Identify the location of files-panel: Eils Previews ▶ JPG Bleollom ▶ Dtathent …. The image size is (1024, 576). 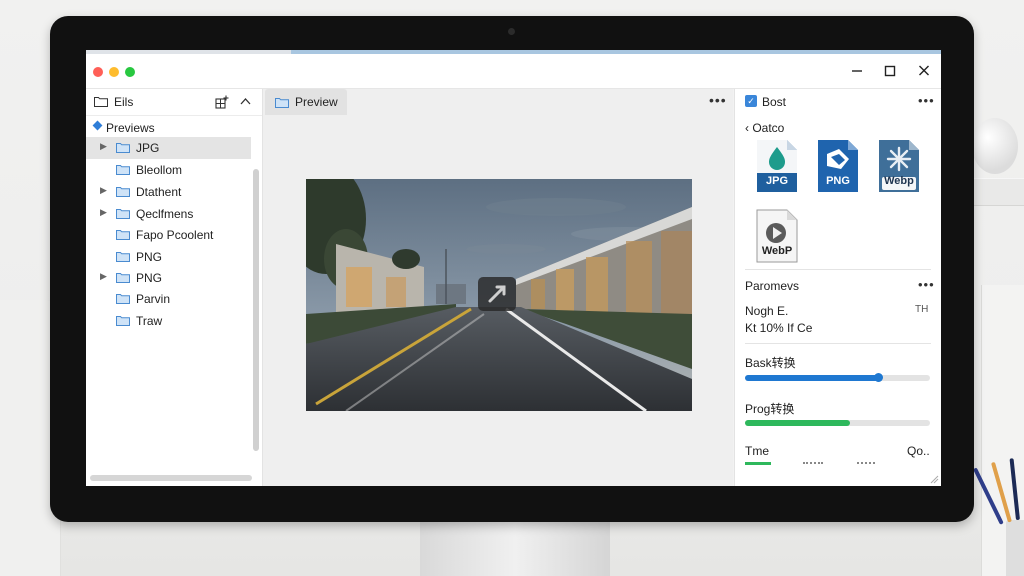
(174, 287).